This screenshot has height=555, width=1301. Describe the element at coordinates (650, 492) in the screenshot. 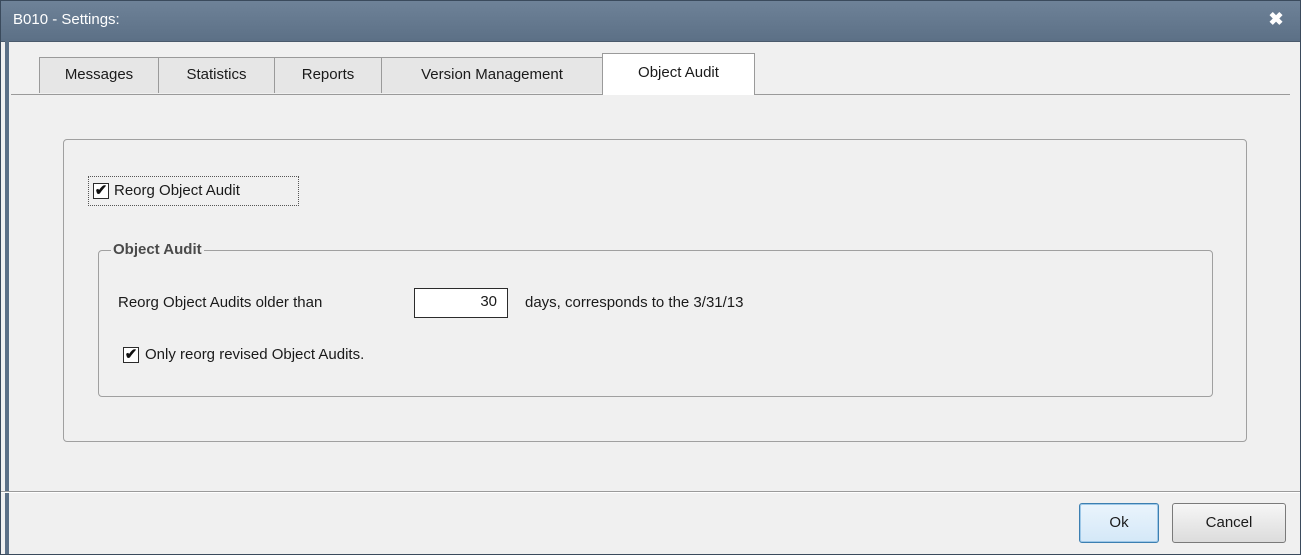

I see `footer-divider-highlight` at that location.